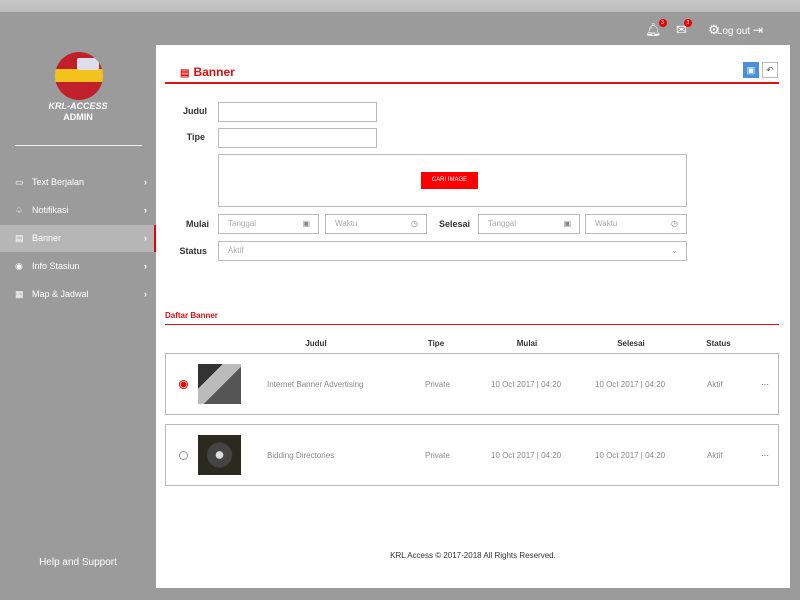 This screenshot has height=600, width=800. What do you see at coordinates (50, 210) in the screenshot?
I see `label: Notifikasi` at bounding box center [50, 210].